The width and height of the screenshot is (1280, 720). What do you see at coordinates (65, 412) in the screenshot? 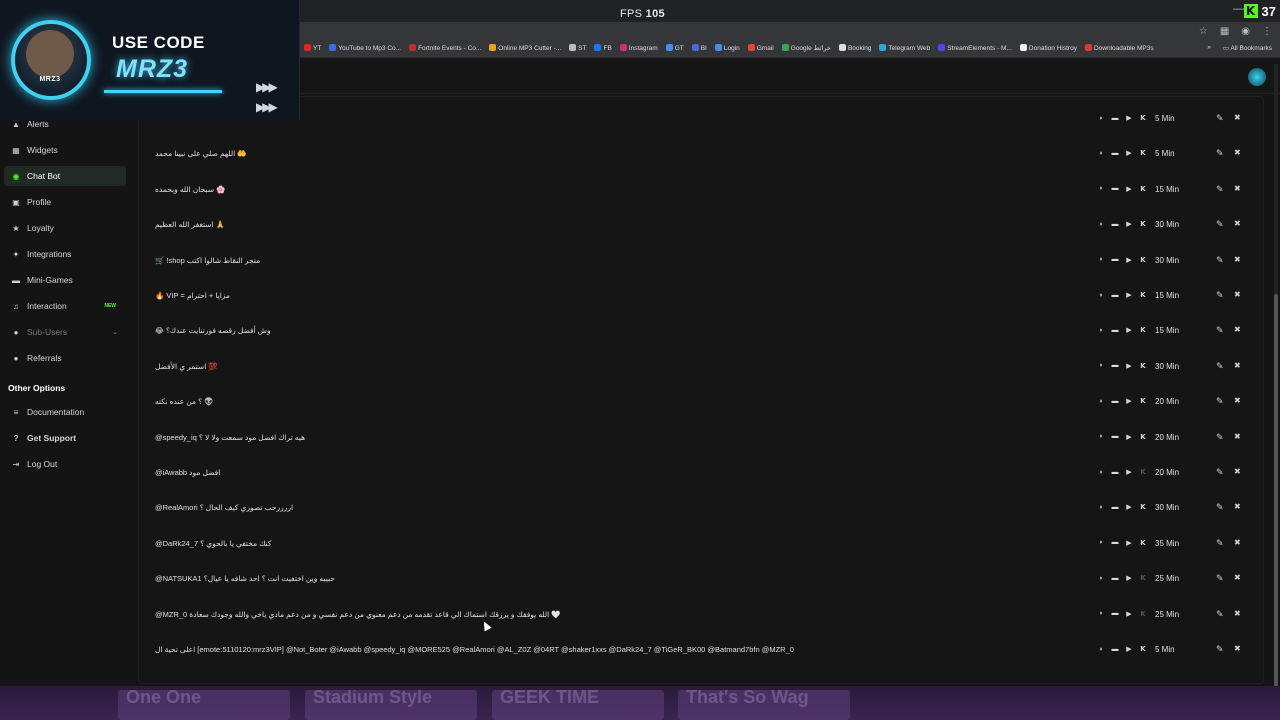
I see `sidebar-item-documentation: ≡ Documentation` at bounding box center [65, 412].